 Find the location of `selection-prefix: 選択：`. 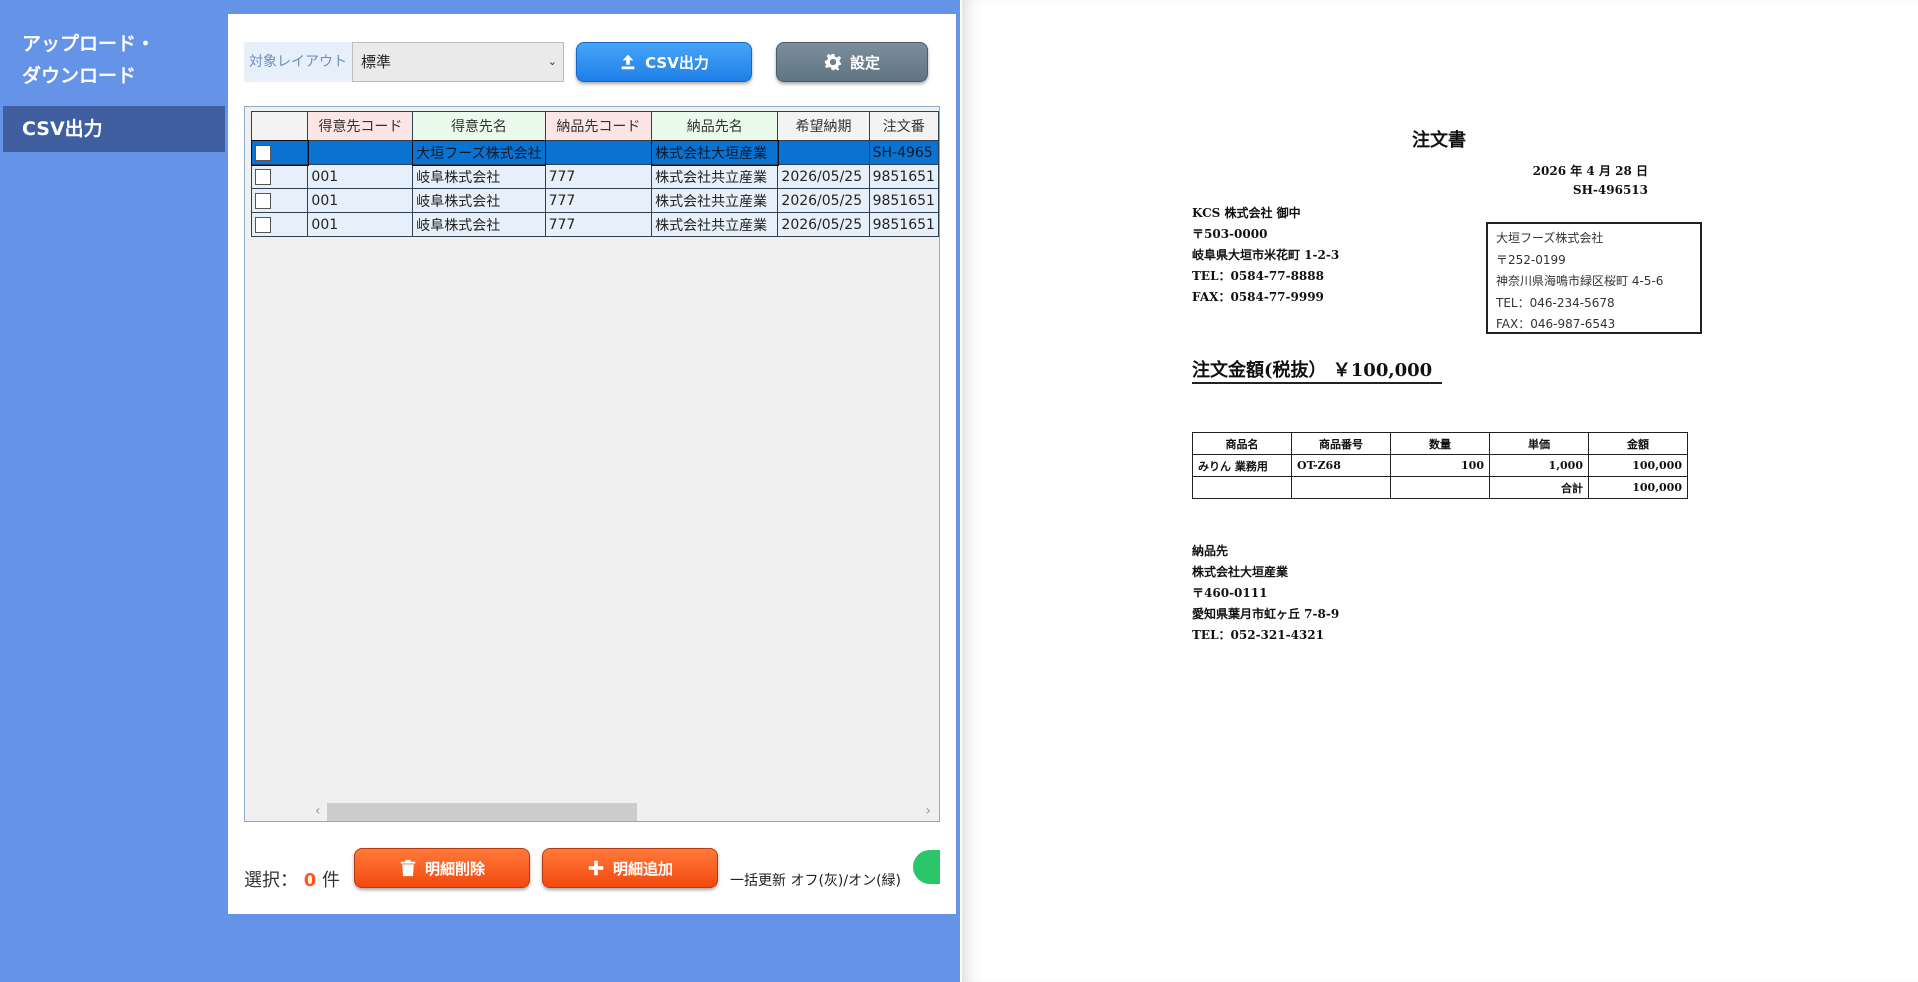

selection-prefix: 選択： is located at coordinates (271, 880).